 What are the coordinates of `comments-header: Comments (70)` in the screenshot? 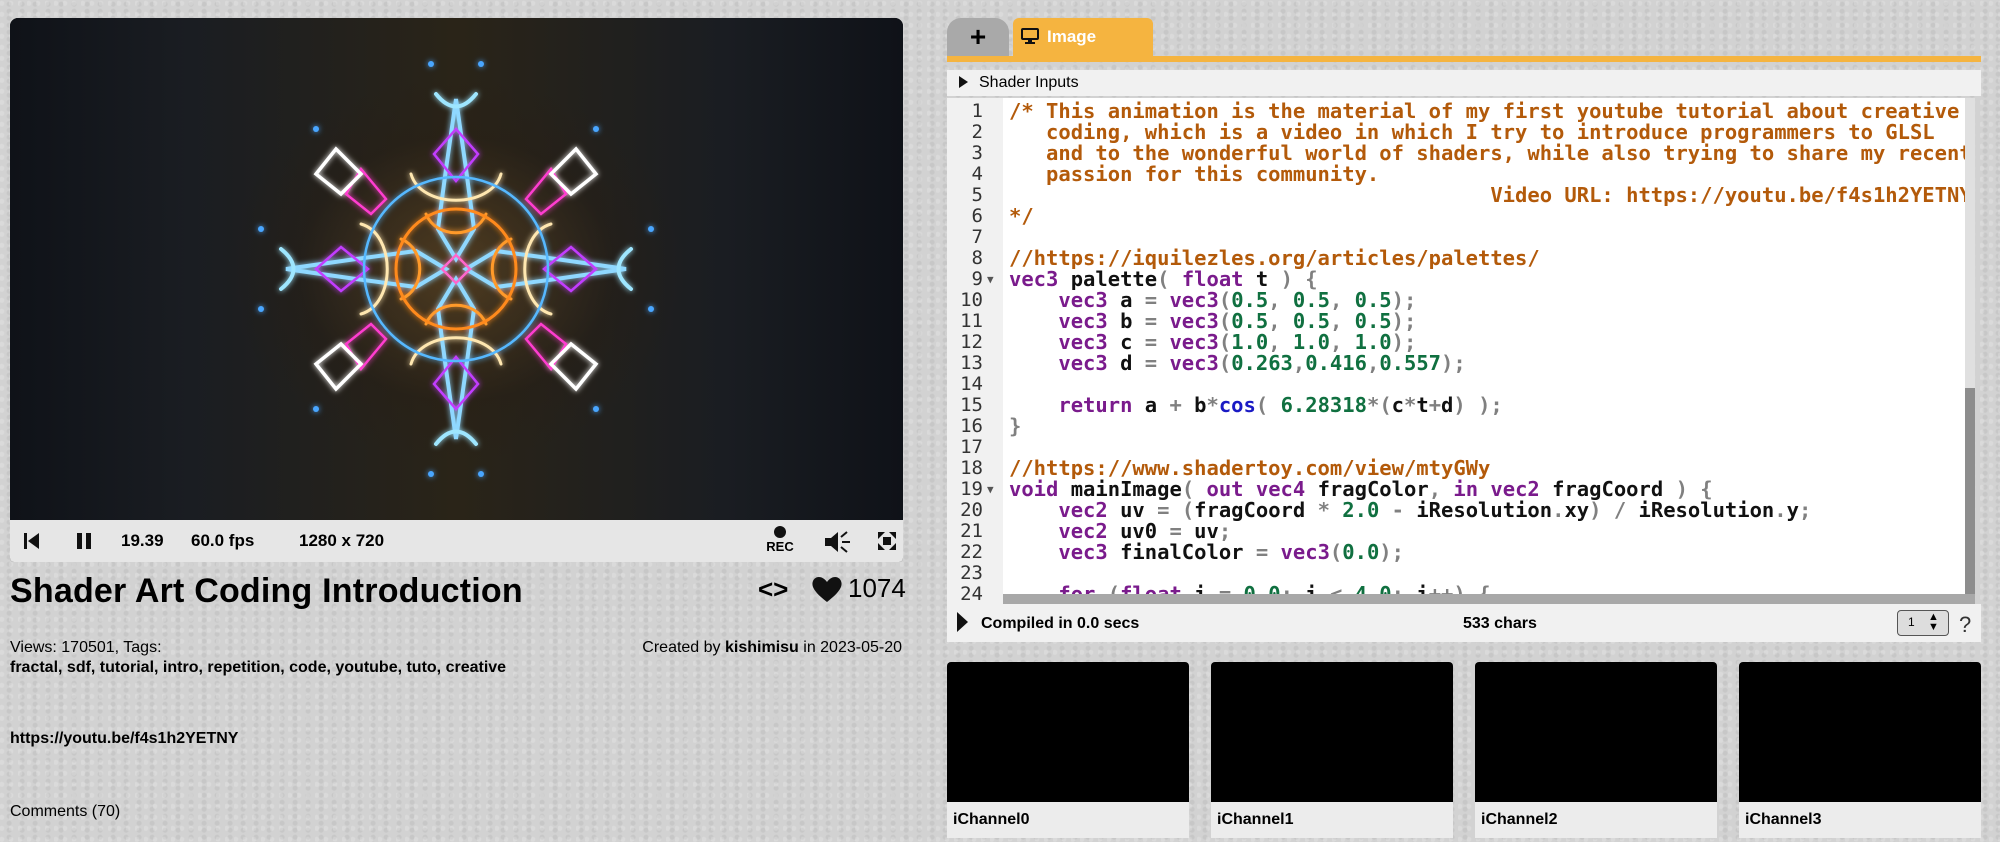 It's located at (65, 812).